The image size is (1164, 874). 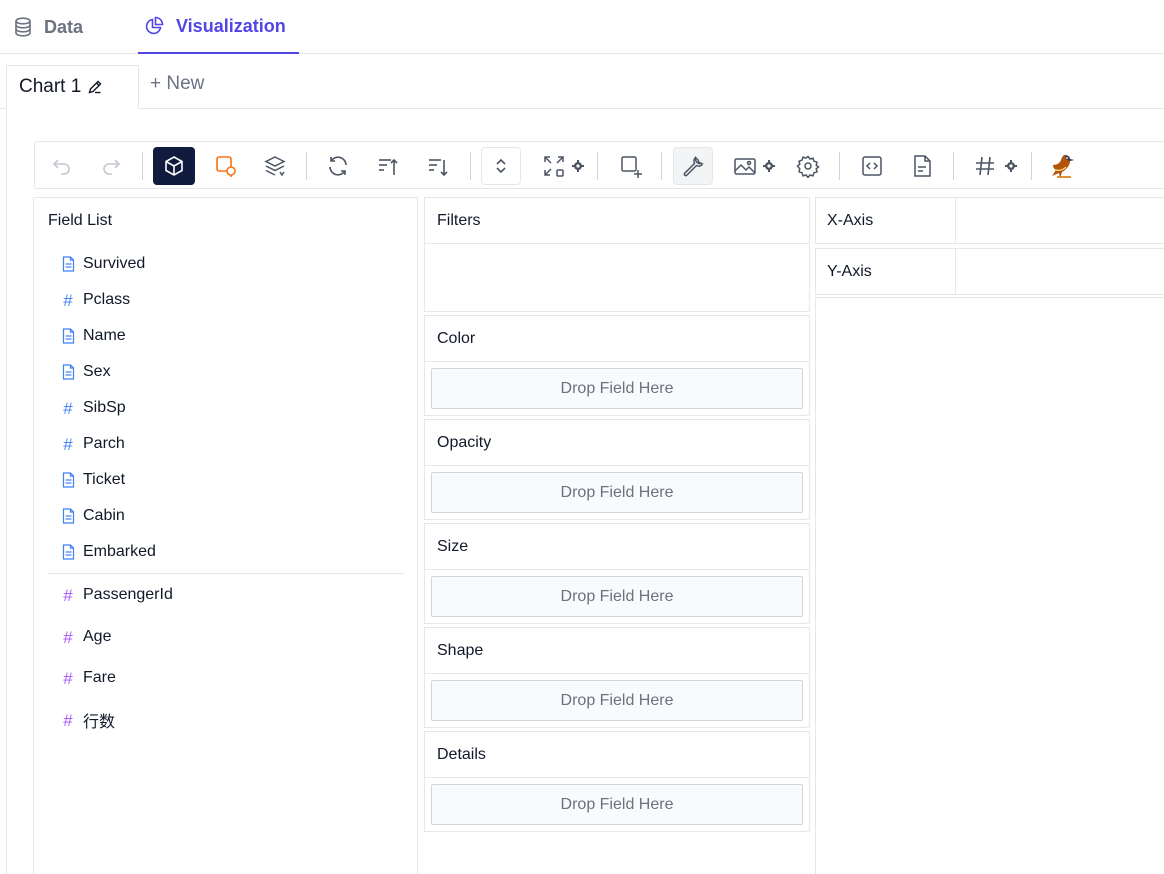 What do you see at coordinates (501, 166) in the screenshot?
I see `layout-mode-button` at bounding box center [501, 166].